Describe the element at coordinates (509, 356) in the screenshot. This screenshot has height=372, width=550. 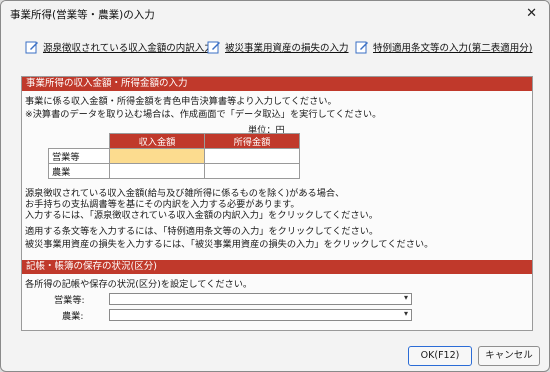
I see `cancel-button: キャンセル` at that location.